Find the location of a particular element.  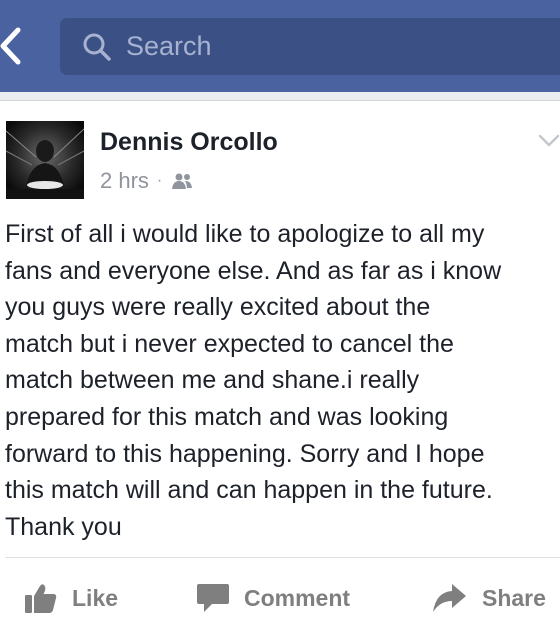

chevron-down-icon is located at coordinates (548, 141).